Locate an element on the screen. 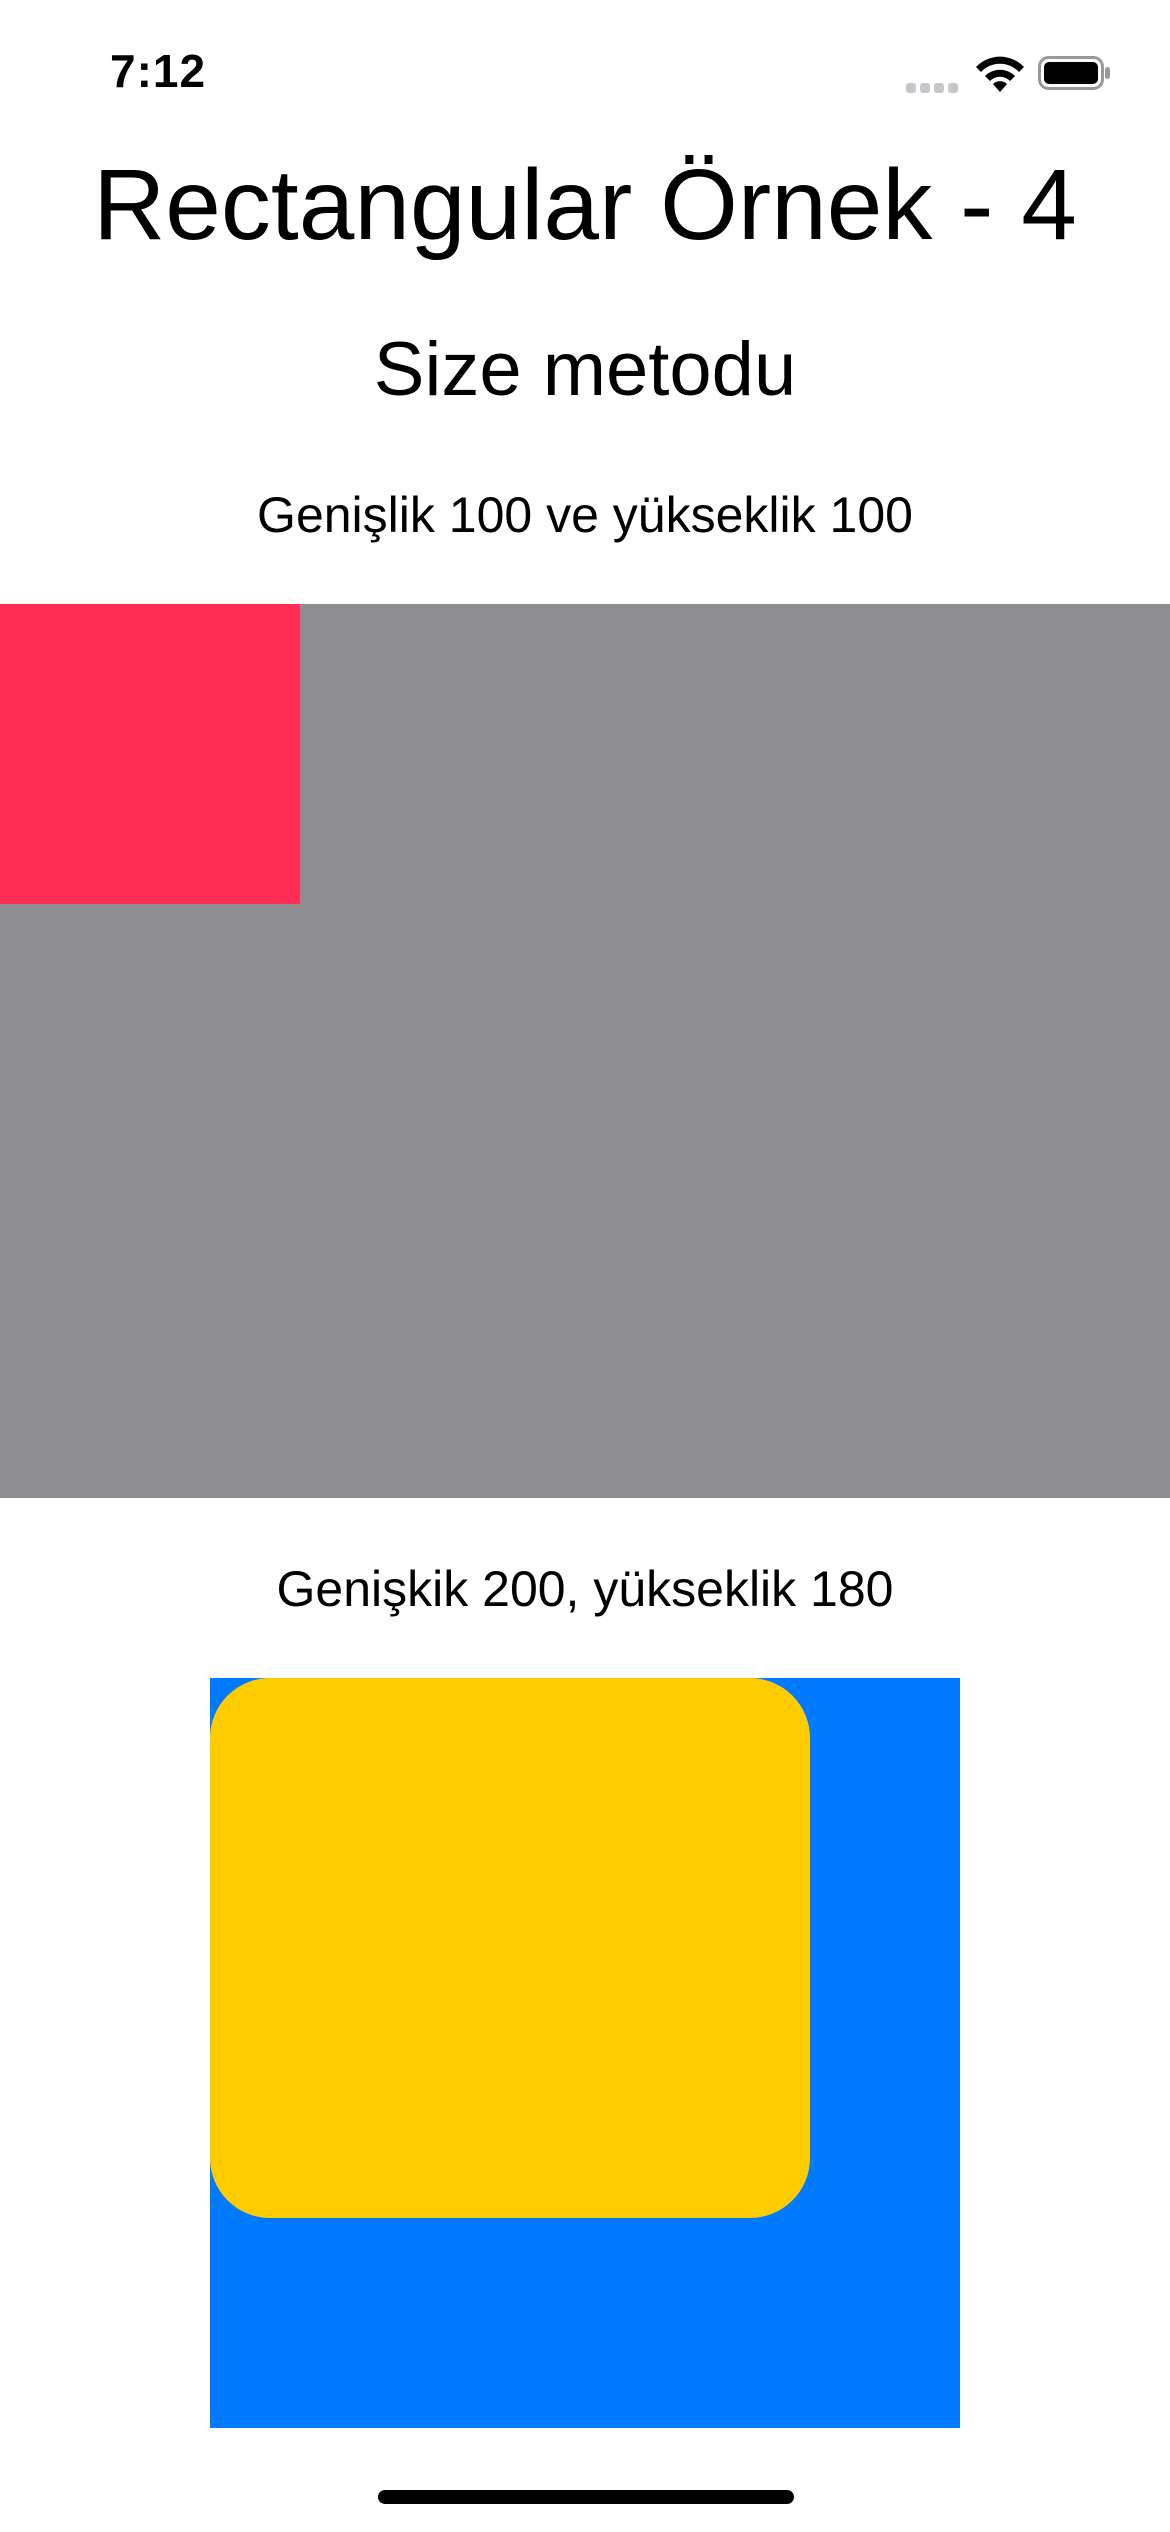  signal-icon is located at coordinates (934, 86).